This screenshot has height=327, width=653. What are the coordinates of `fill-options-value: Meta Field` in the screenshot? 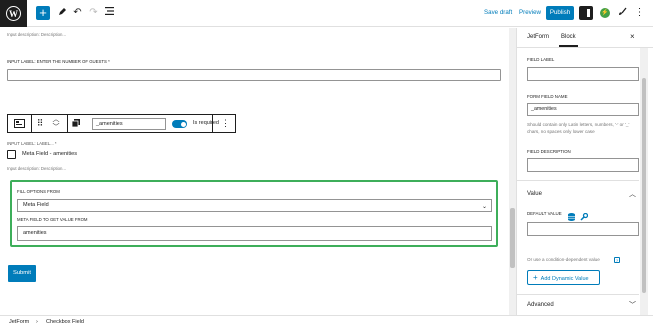 It's located at (36, 205).